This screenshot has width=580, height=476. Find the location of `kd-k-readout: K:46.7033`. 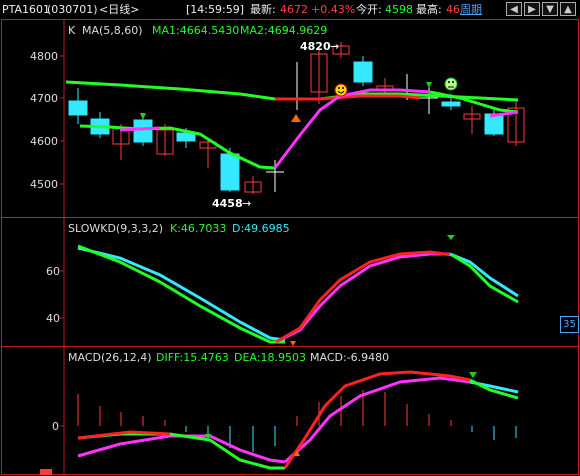

kd-k-readout: K:46.7033 is located at coordinates (198, 228).